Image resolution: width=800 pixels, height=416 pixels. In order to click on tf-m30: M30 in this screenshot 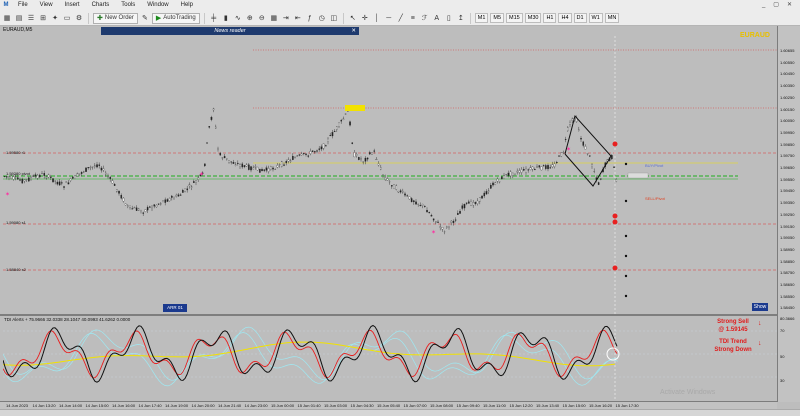, I will do `click(533, 18)`.